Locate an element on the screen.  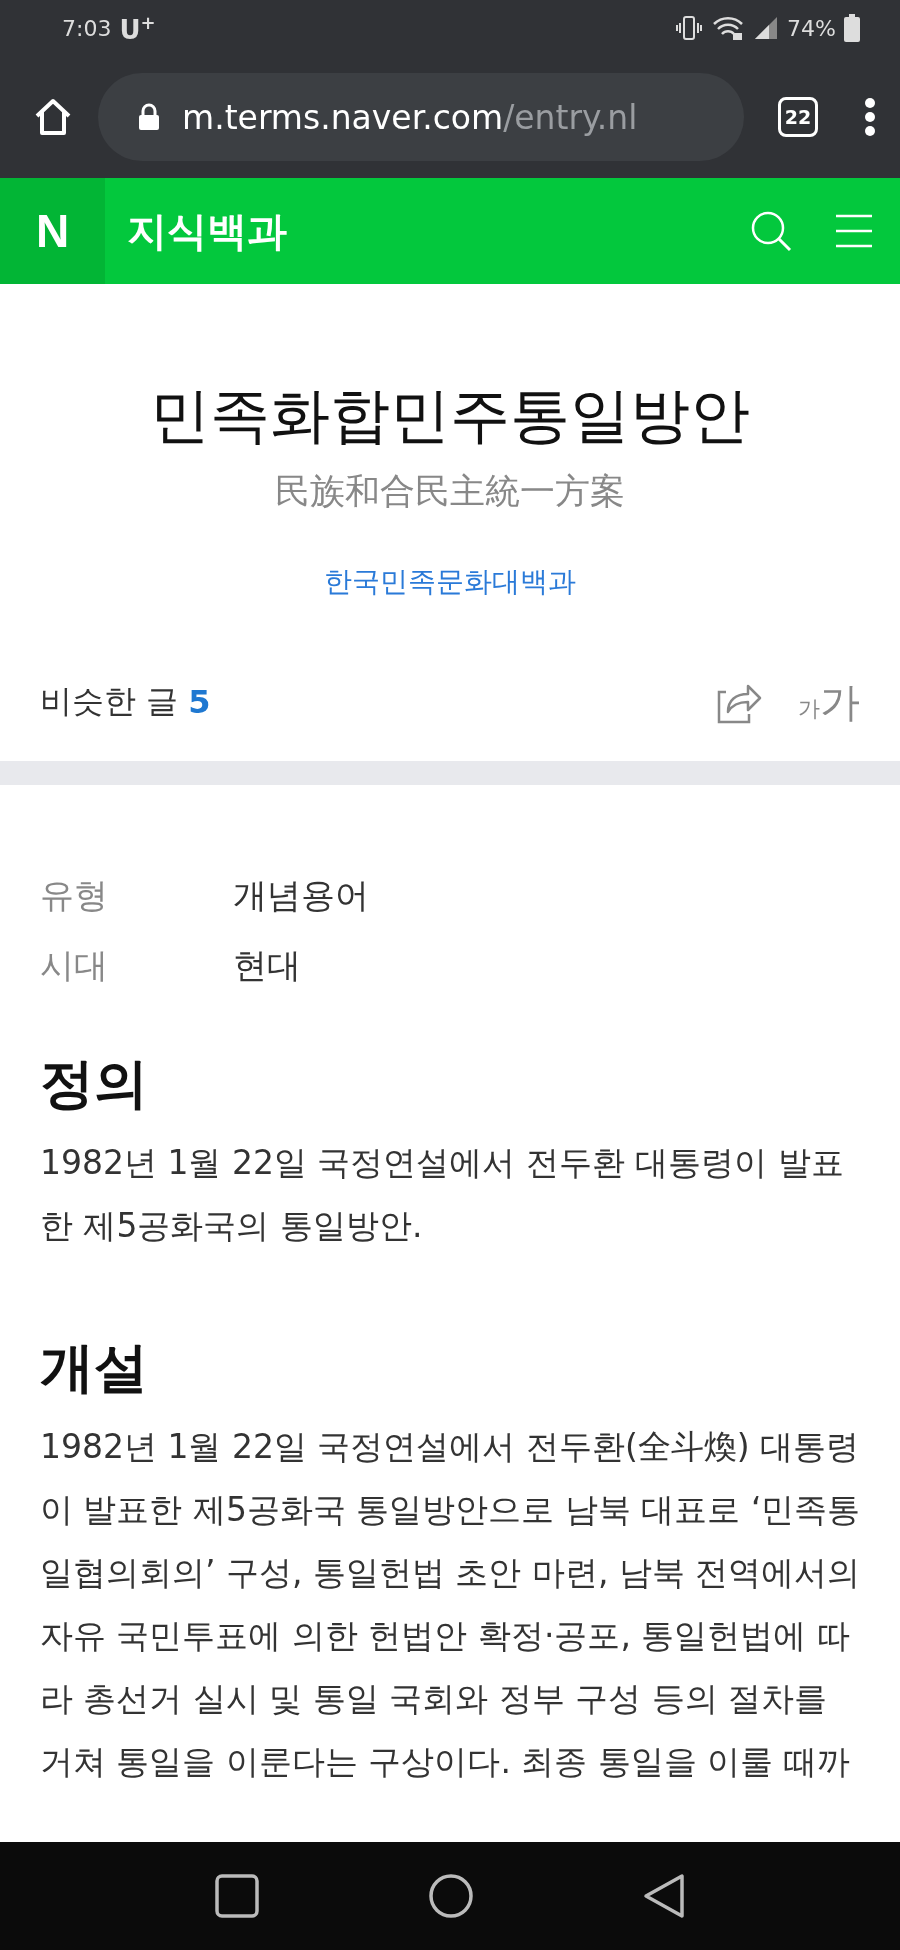
battery-percent: 74% is located at coordinates (811, 28).